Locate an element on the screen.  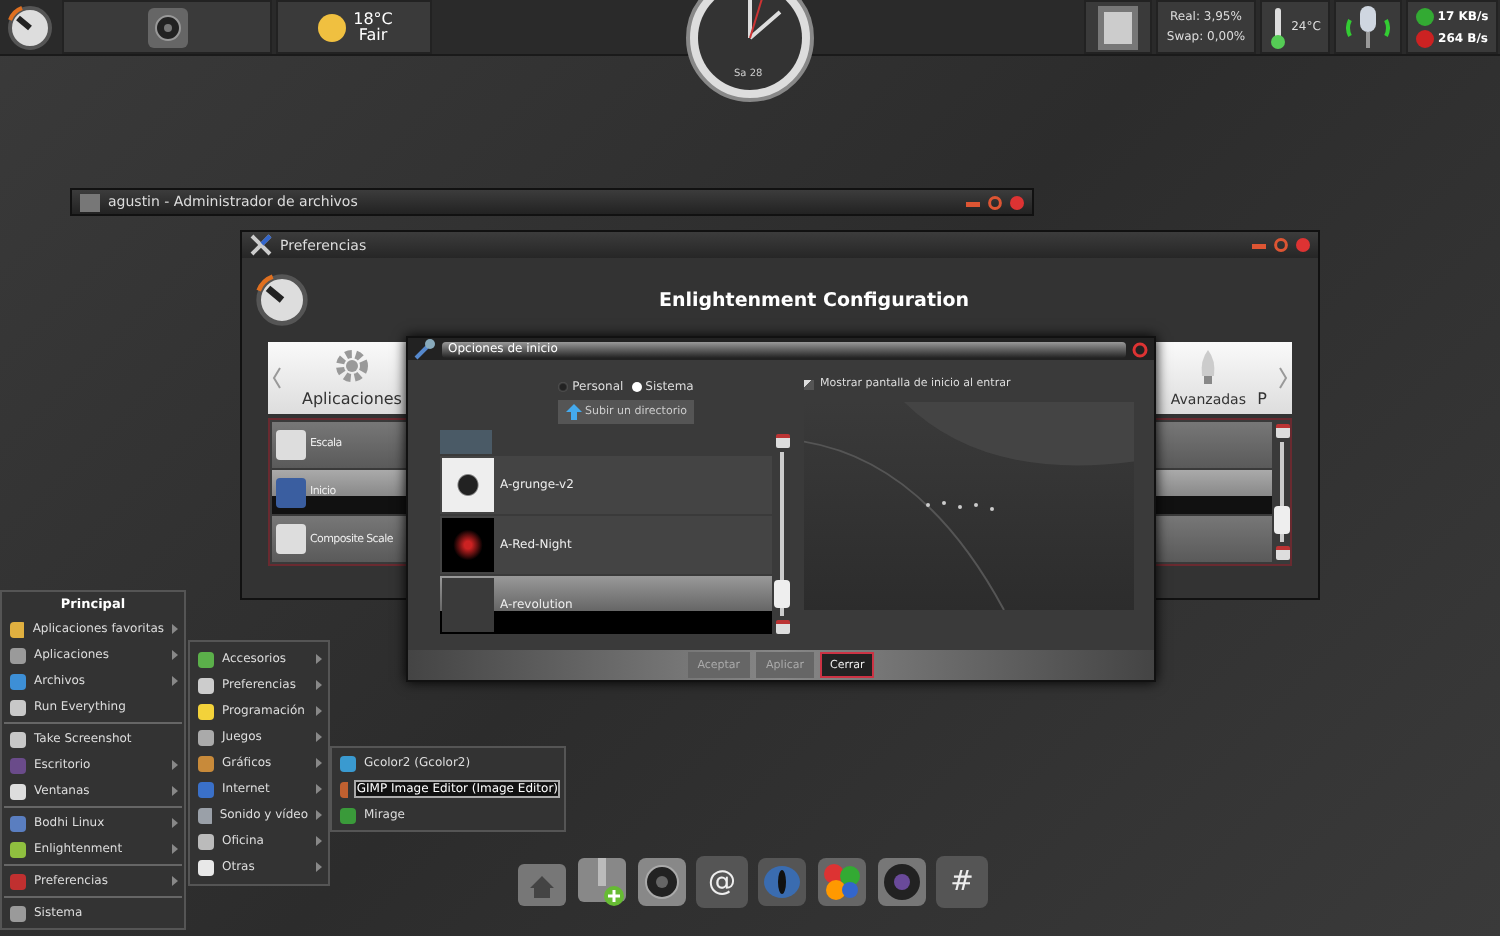
eye-icon is located at coordinates (782, 882).